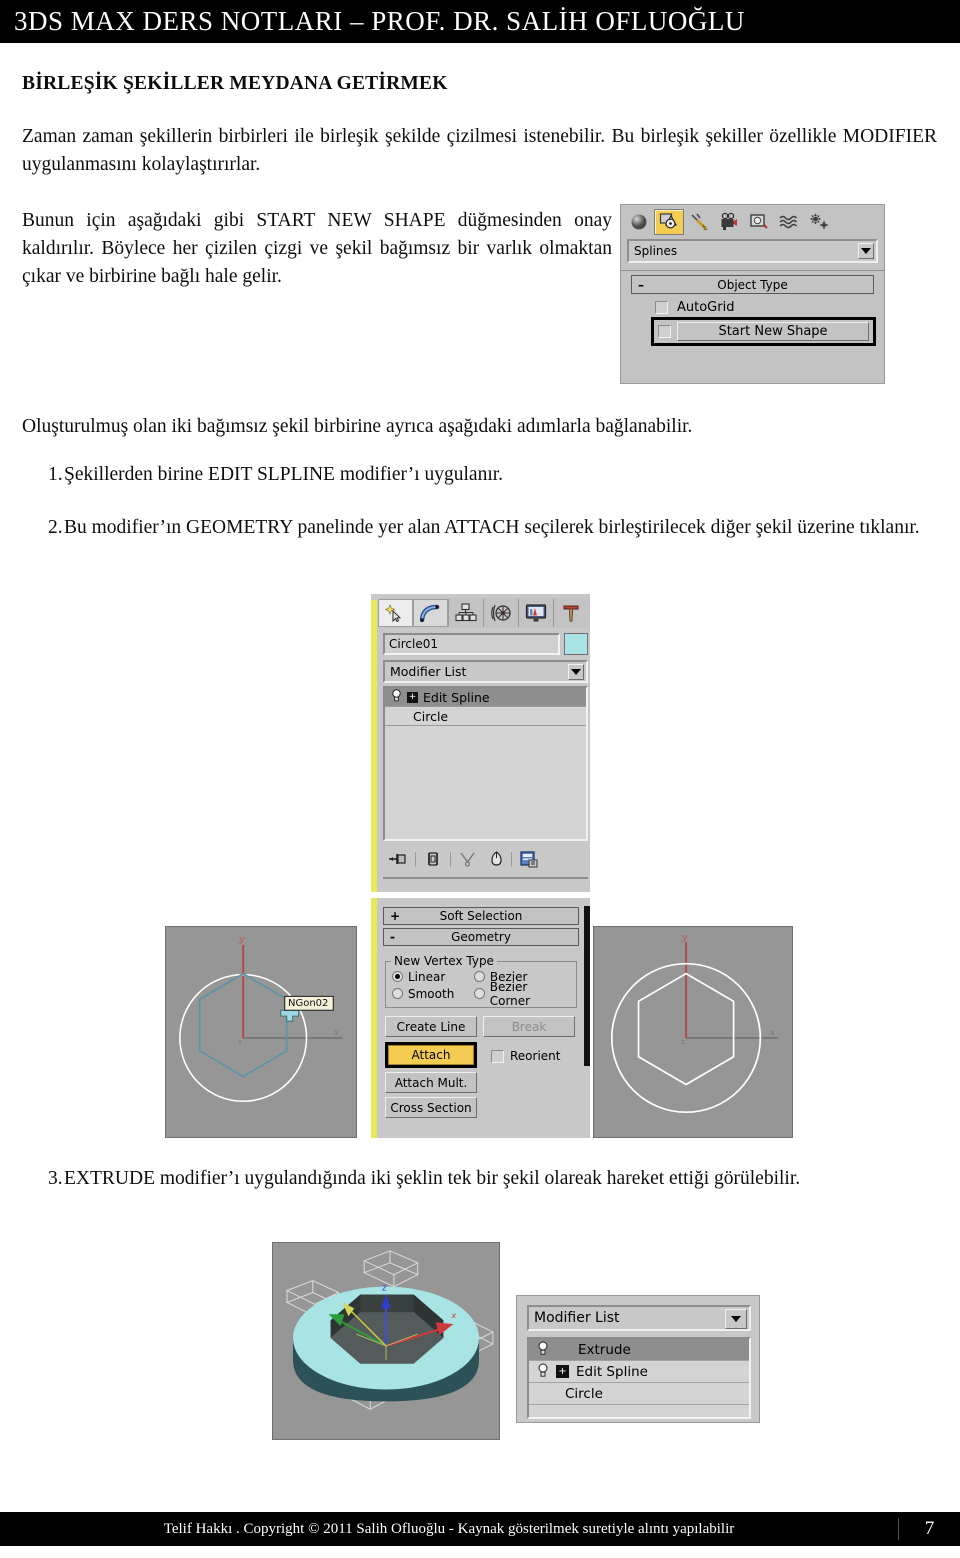  I want to click on viewport-left-attach: y x z NGon02, so click(261, 1032).